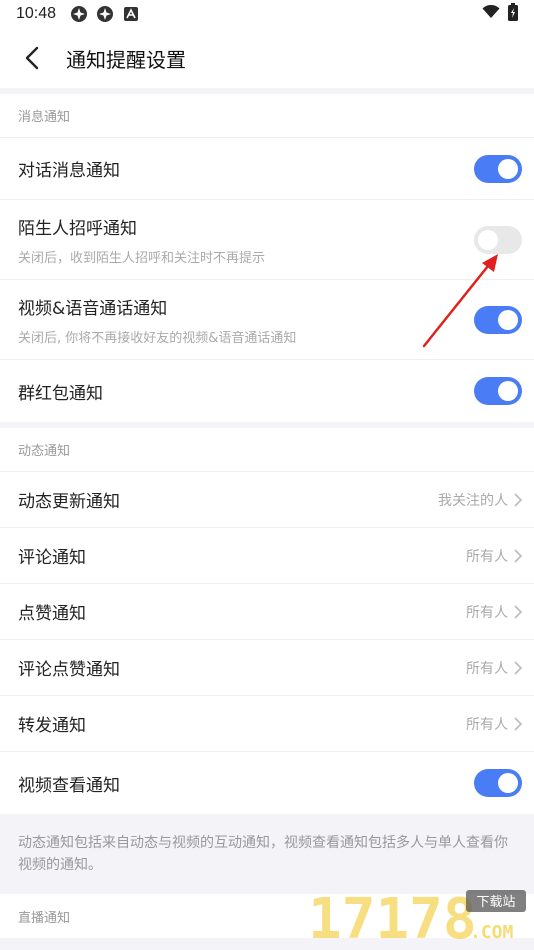  What do you see at coordinates (142, 258) in the screenshot?
I see `row-description: 关闭后，收到陌生人招呼和关注时不再提示` at bounding box center [142, 258].